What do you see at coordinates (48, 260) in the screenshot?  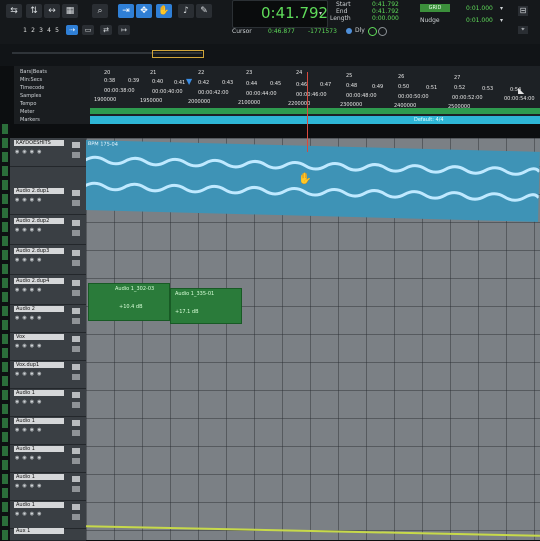 I see `track-header: Audio 2.dup3 ◉◉◉◉` at bounding box center [48, 260].